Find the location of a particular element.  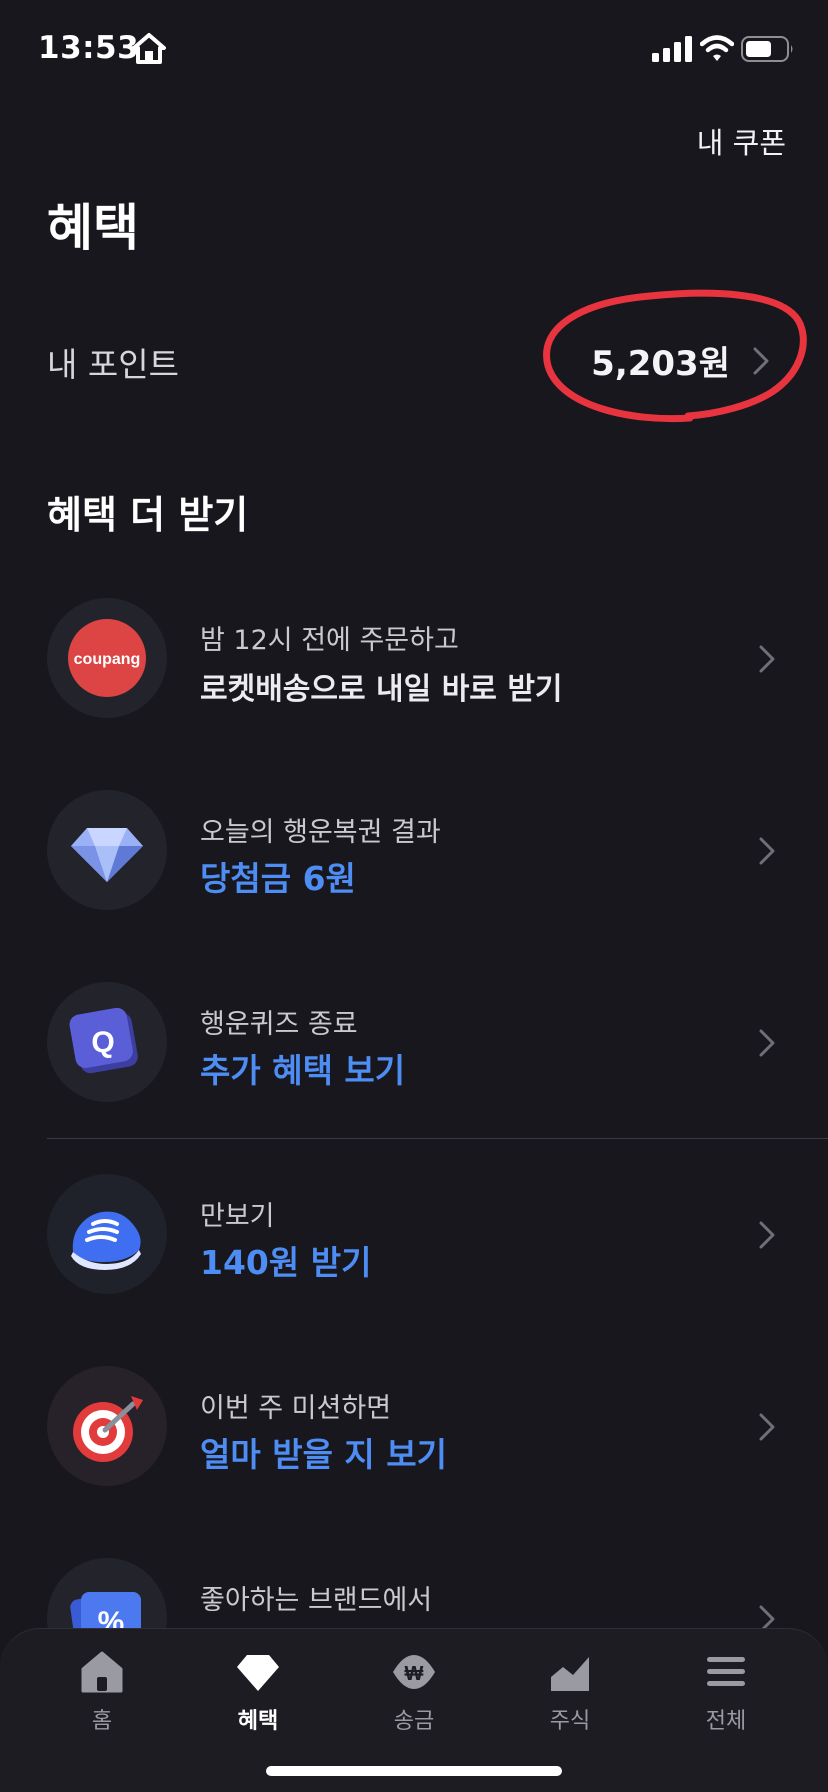

section-title: 혜택 더 받기 is located at coordinates (148, 515).